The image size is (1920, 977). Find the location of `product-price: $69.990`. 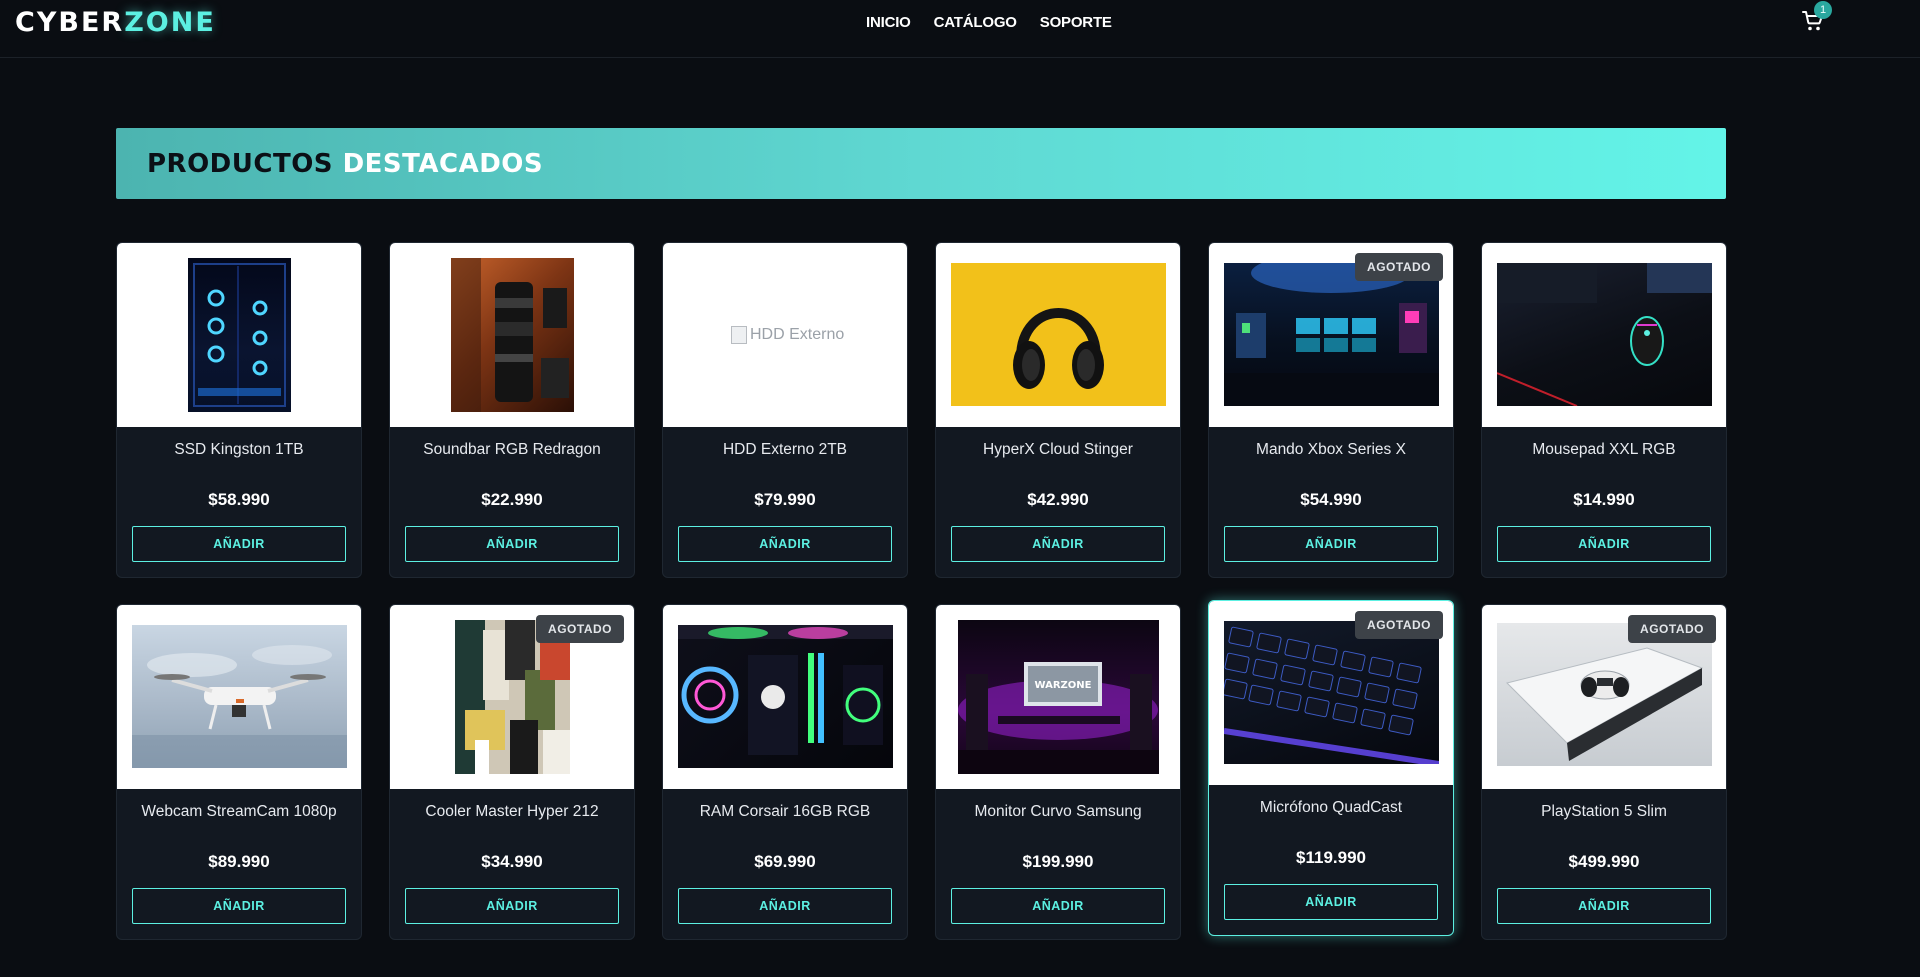

product-price: $69.990 is located at coordinates (785, 861).